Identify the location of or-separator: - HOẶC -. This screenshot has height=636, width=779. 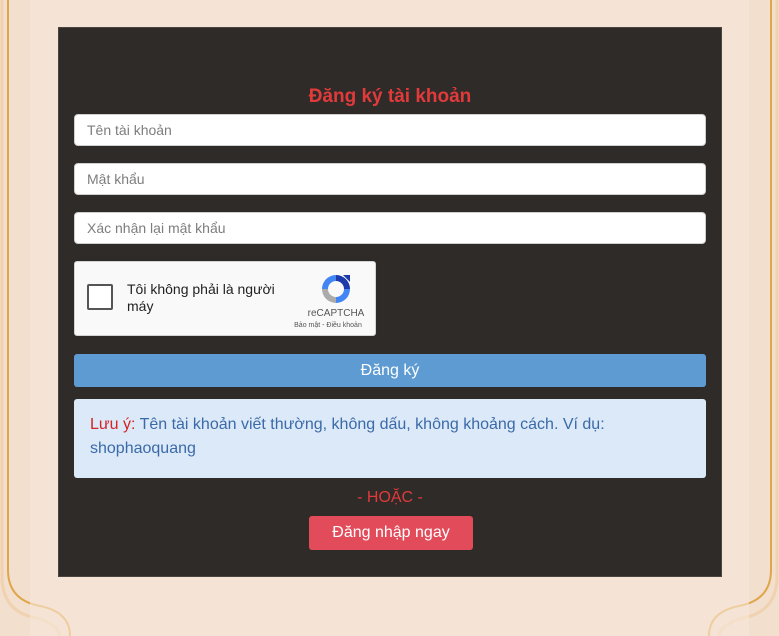
(390, 497).